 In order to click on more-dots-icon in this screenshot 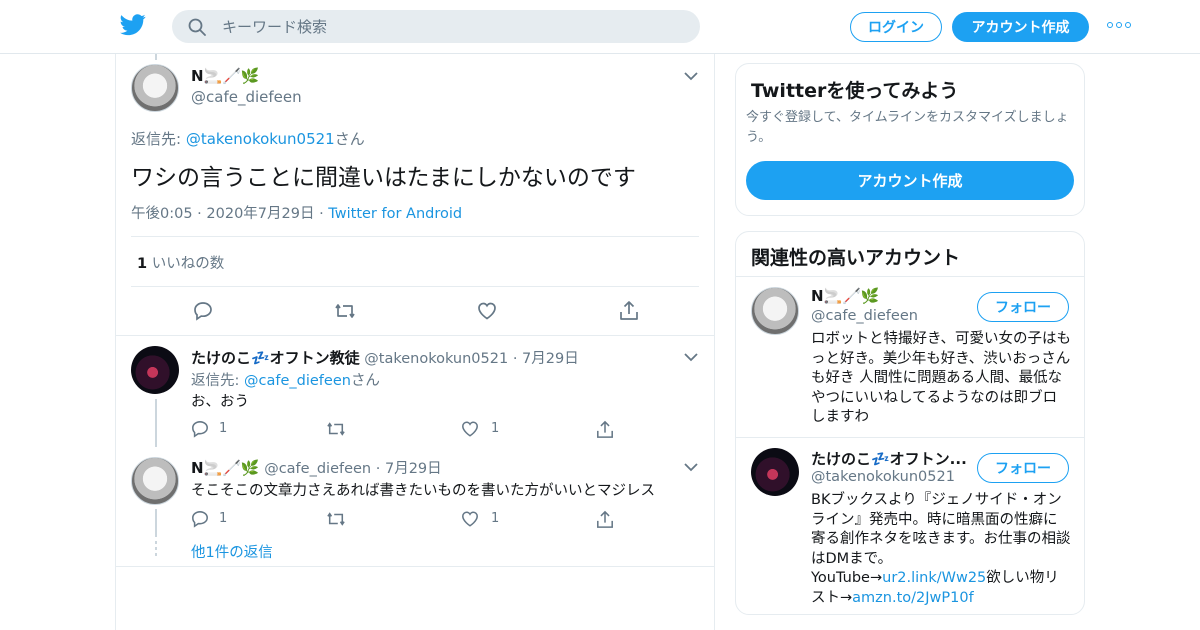, I will do `click(1119, 26)`.